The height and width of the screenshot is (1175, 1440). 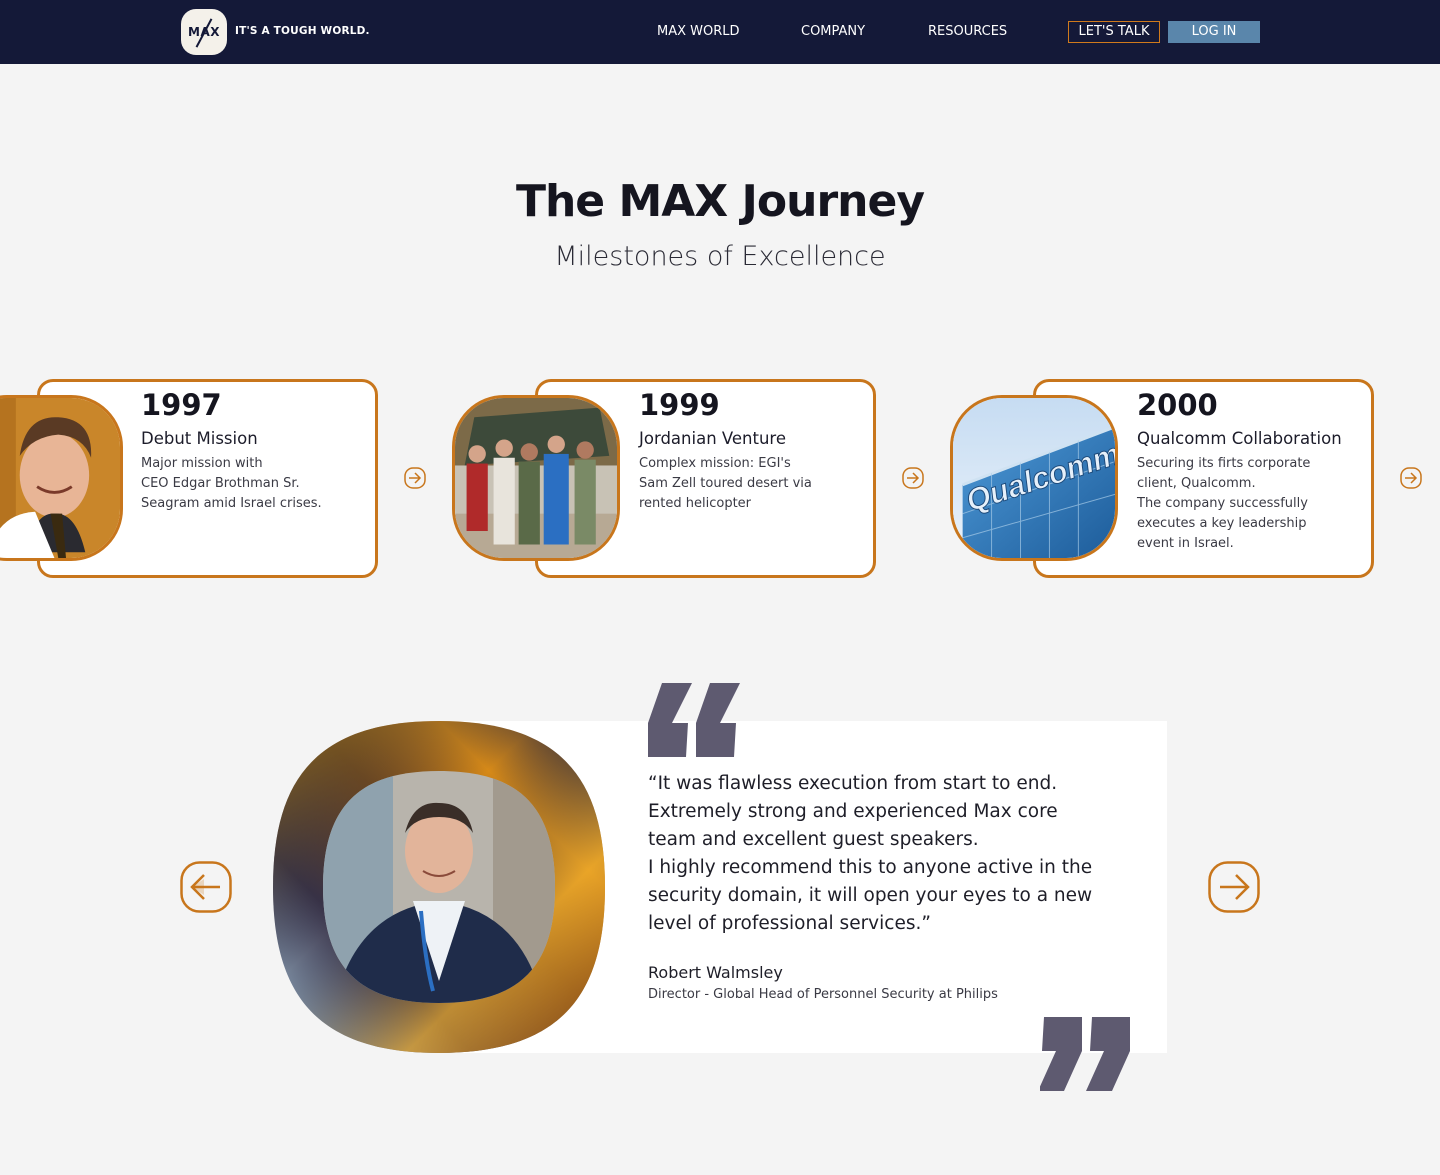 What do you see at coordinates (181, 405) in the screenshot?
I see `milestone-year: 1997` at bounding box center [181, 405].